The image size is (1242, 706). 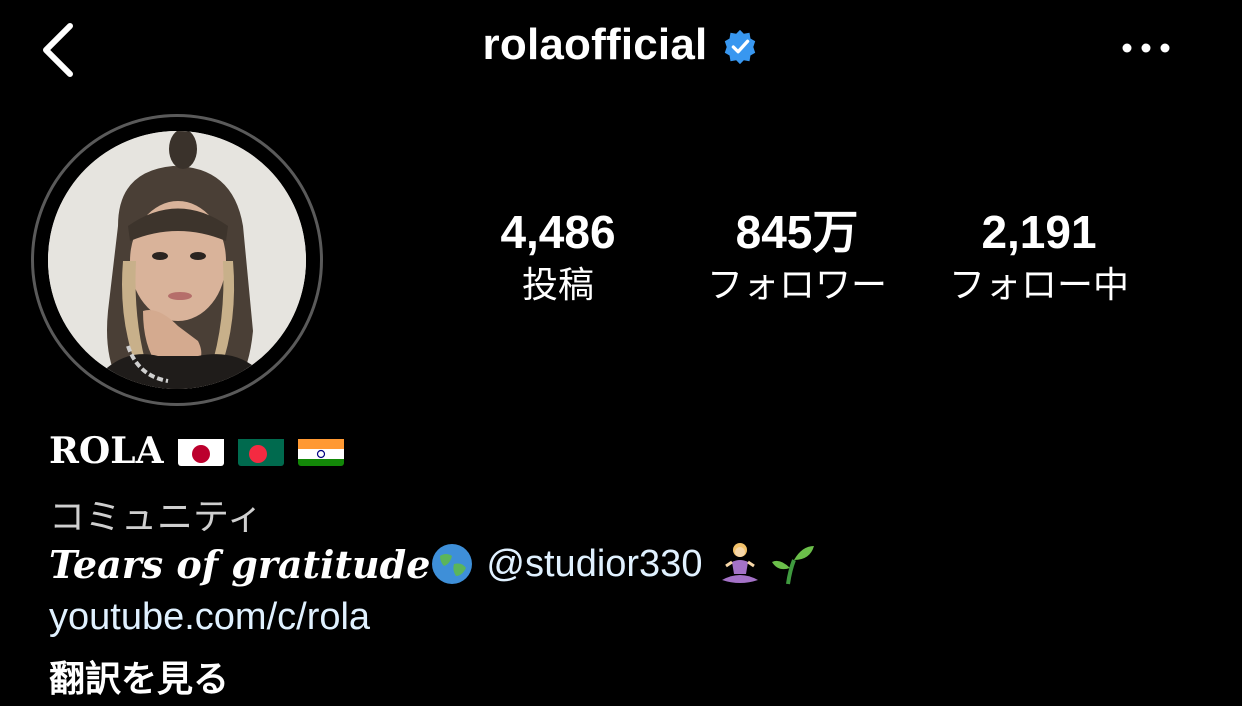 I want to click on avatar-photo, so click(x=177, y=260).